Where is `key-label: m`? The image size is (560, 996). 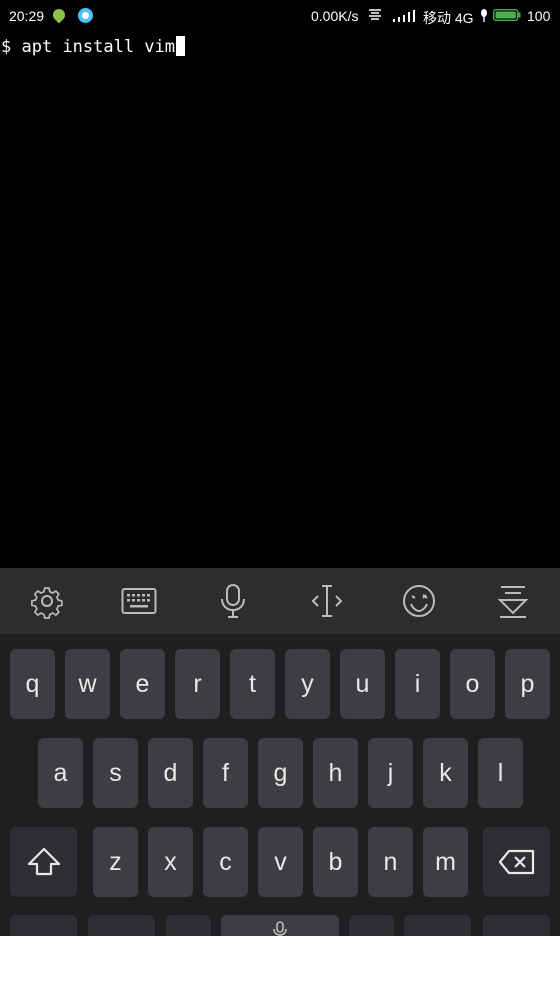 key-label: m is located at coordinates (445, 861).